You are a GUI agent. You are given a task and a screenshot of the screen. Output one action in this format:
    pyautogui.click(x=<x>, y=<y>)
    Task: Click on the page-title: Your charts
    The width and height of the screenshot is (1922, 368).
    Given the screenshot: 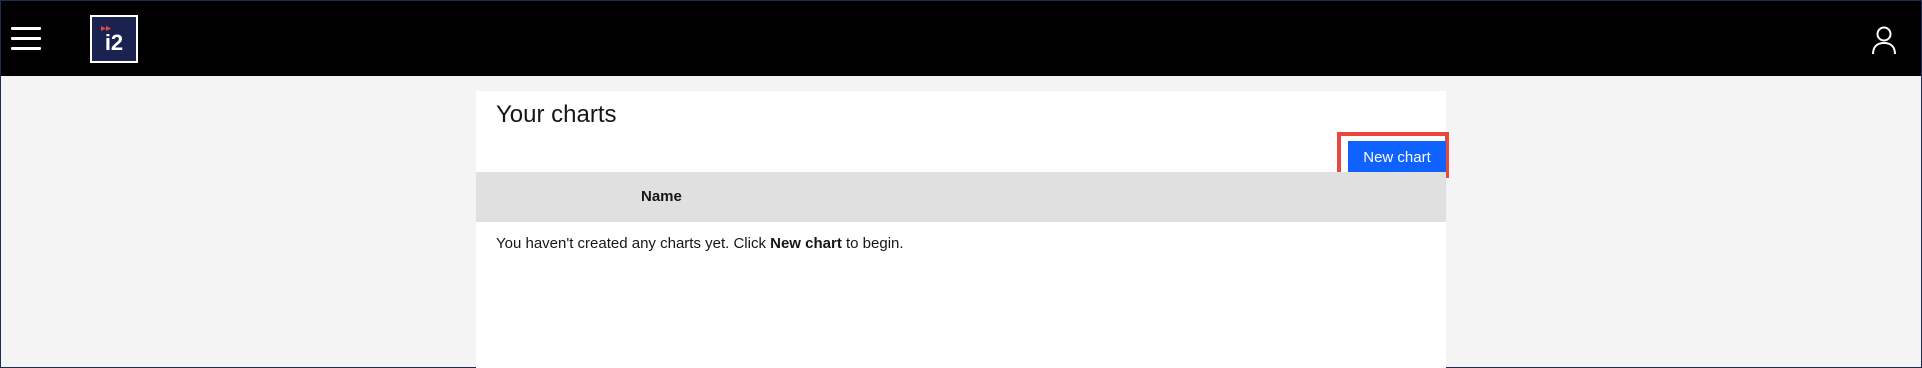 What is the action you would take?
    pyautogui.click(x=556, y=114)
    